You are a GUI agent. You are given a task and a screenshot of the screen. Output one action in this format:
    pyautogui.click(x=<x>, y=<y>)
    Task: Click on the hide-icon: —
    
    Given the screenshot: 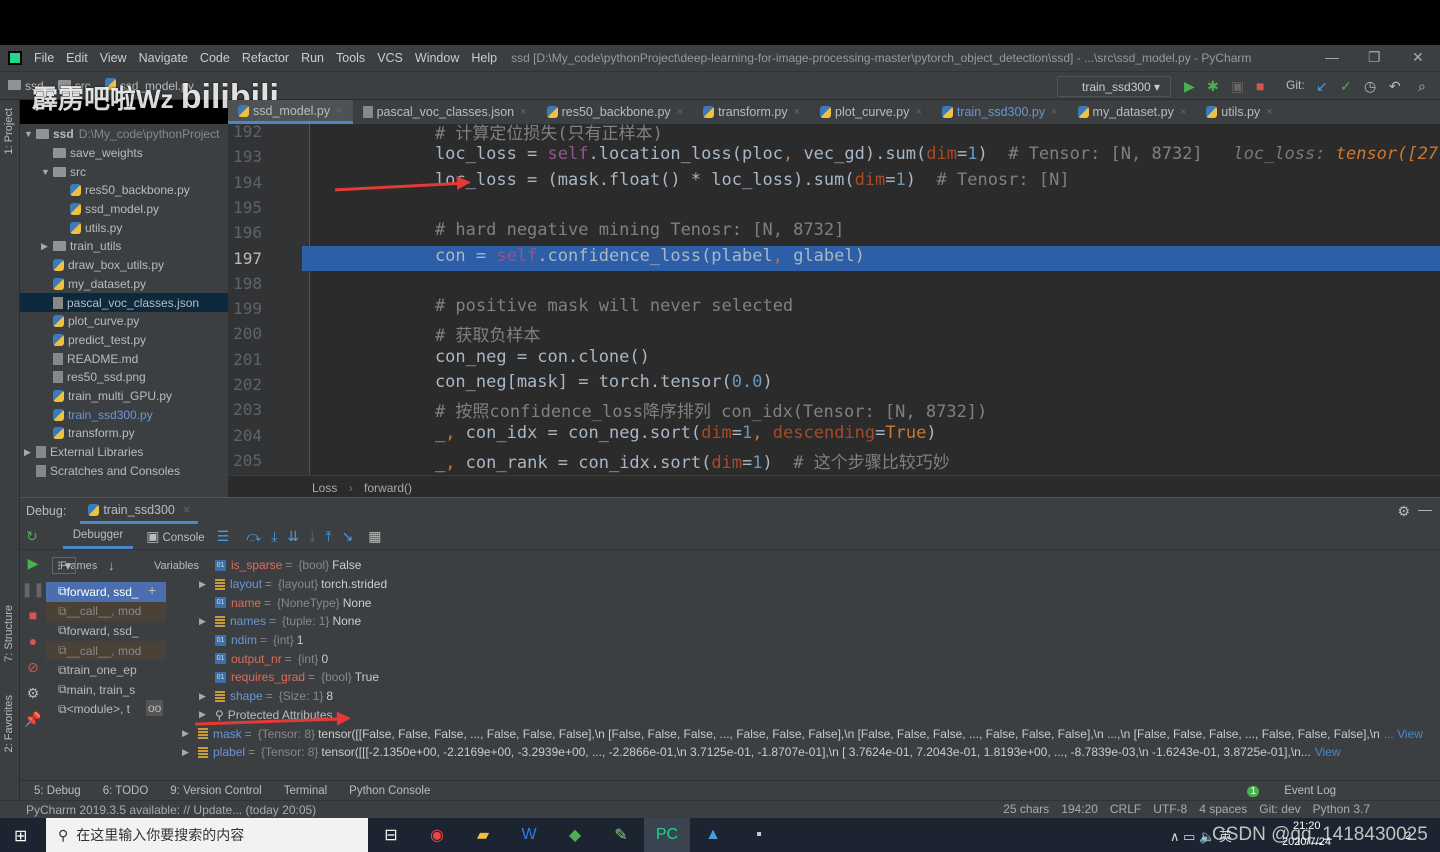 What is the action you would take?
    pyautogui.click(x=1425, y=509)
    